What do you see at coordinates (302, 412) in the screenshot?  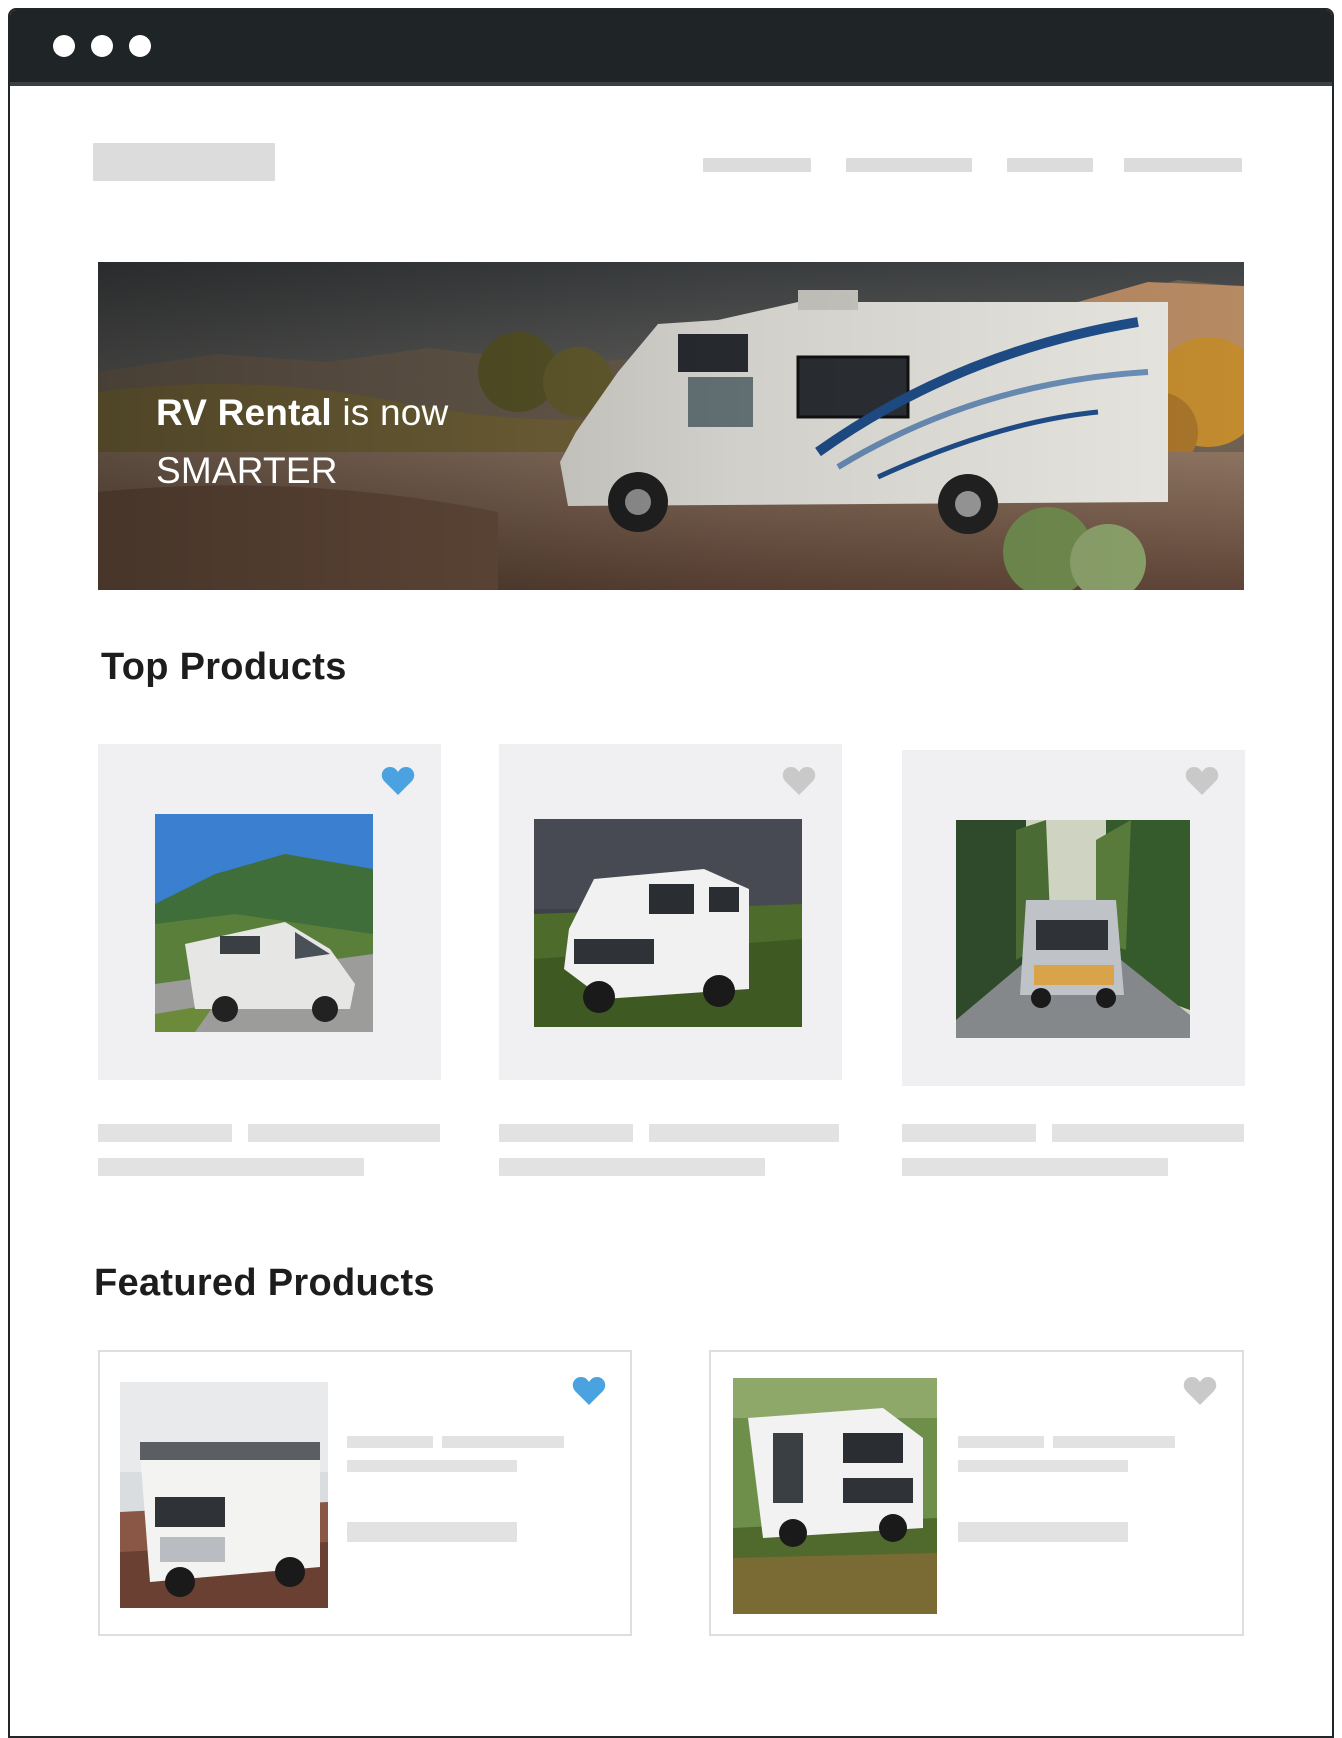 I see `hero-headline-bold: RV Rental is now` at bounding box center [302, 412].